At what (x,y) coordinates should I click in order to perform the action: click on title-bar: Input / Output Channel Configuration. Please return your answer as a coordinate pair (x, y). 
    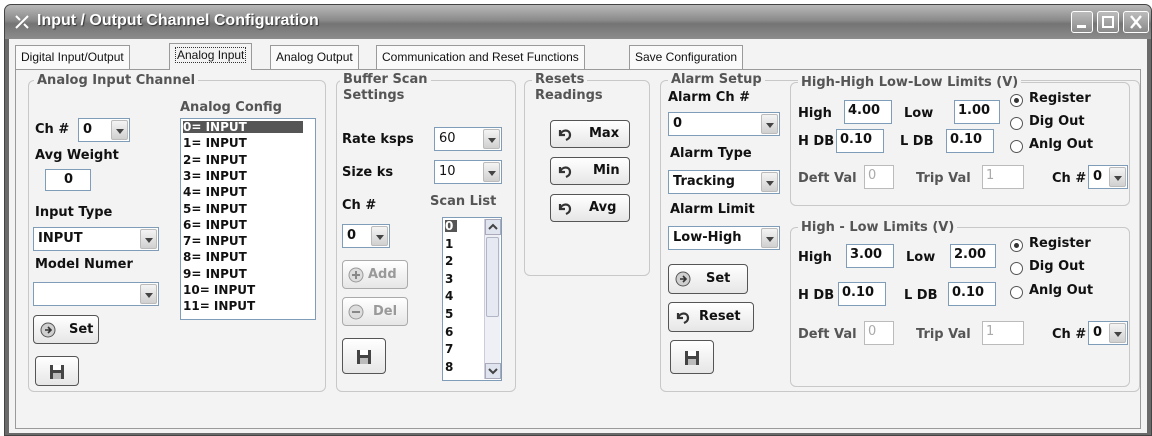
    Looking at the image, I should click on (578, 22).